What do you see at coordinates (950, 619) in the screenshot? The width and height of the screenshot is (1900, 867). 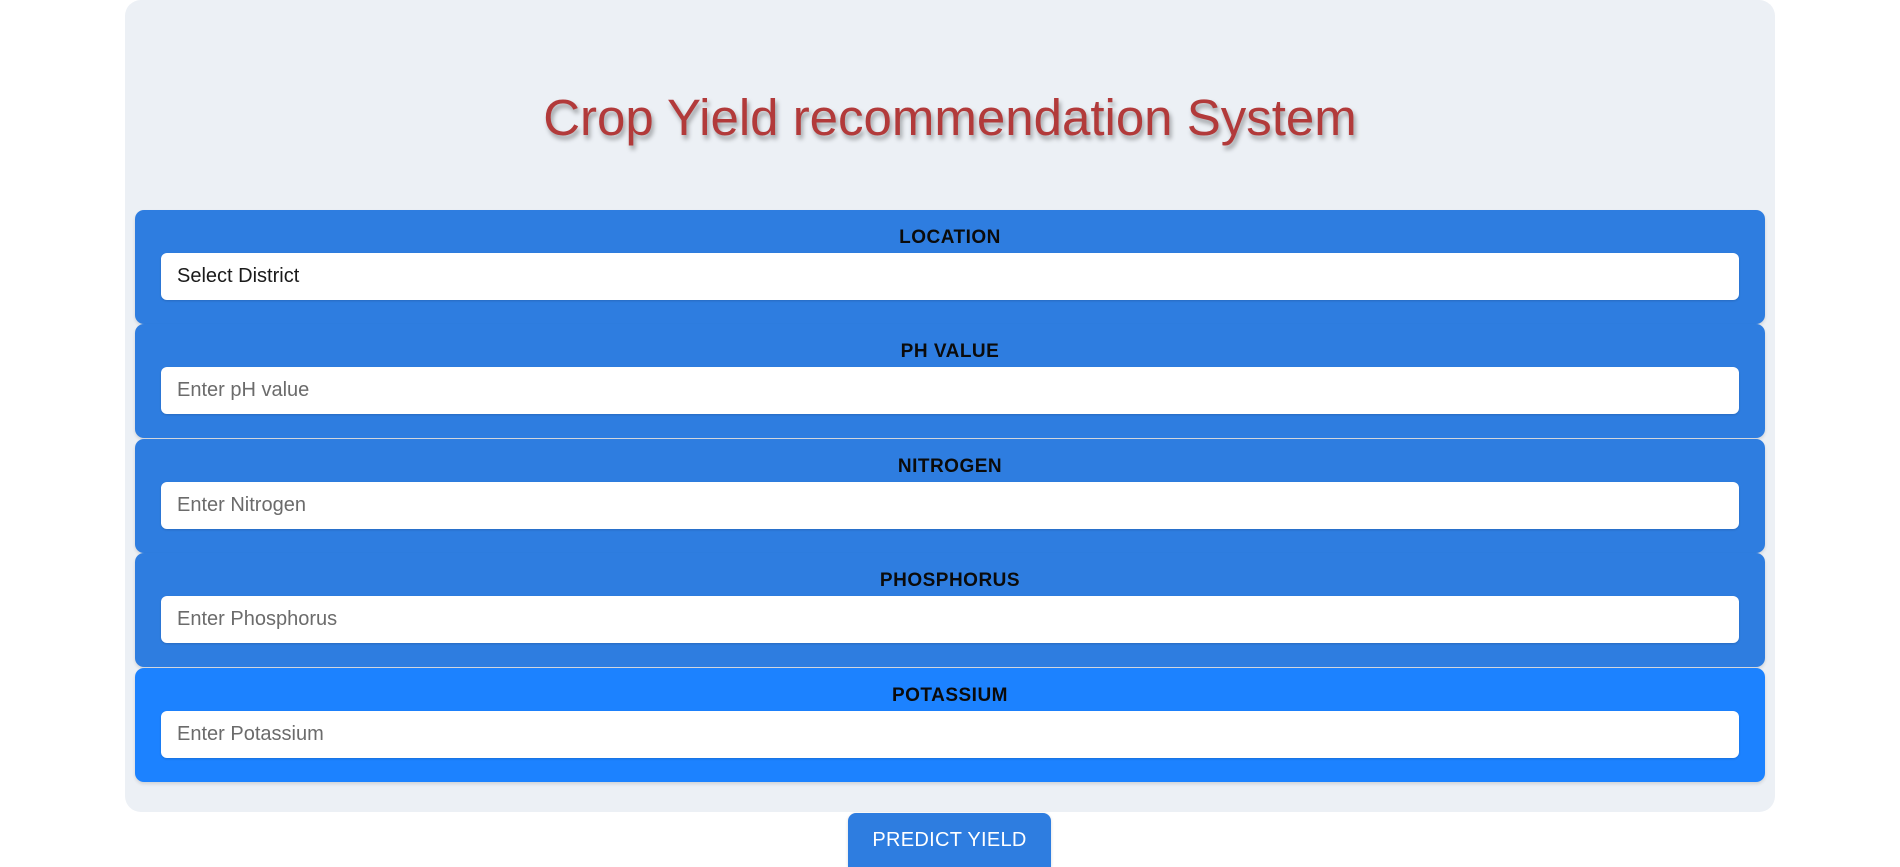 I see `phosphorus-input: Enter Phosphorus` at bounding box center [950, 619].